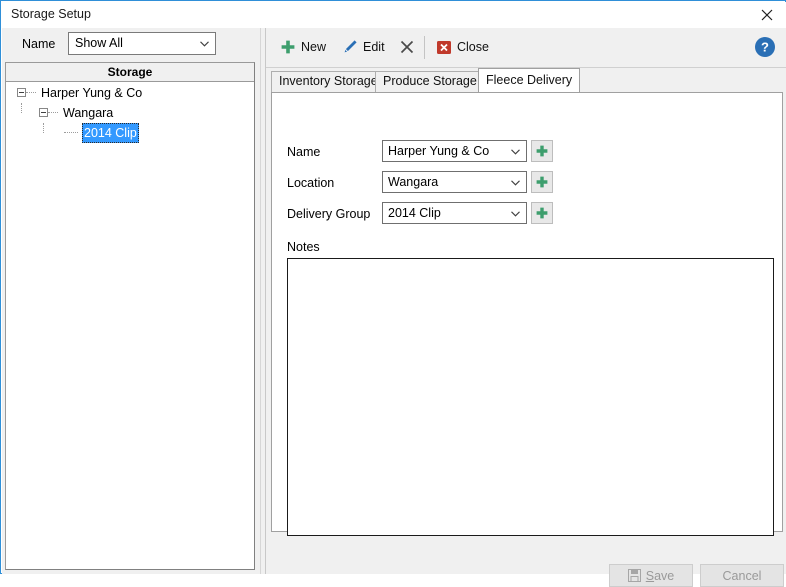 The height and width of the screenshot is (587, 786). What do you see at coordinates (444, 47) in the screenshot?
I see `red-x-box-icon` at bounding box center [444, 47].